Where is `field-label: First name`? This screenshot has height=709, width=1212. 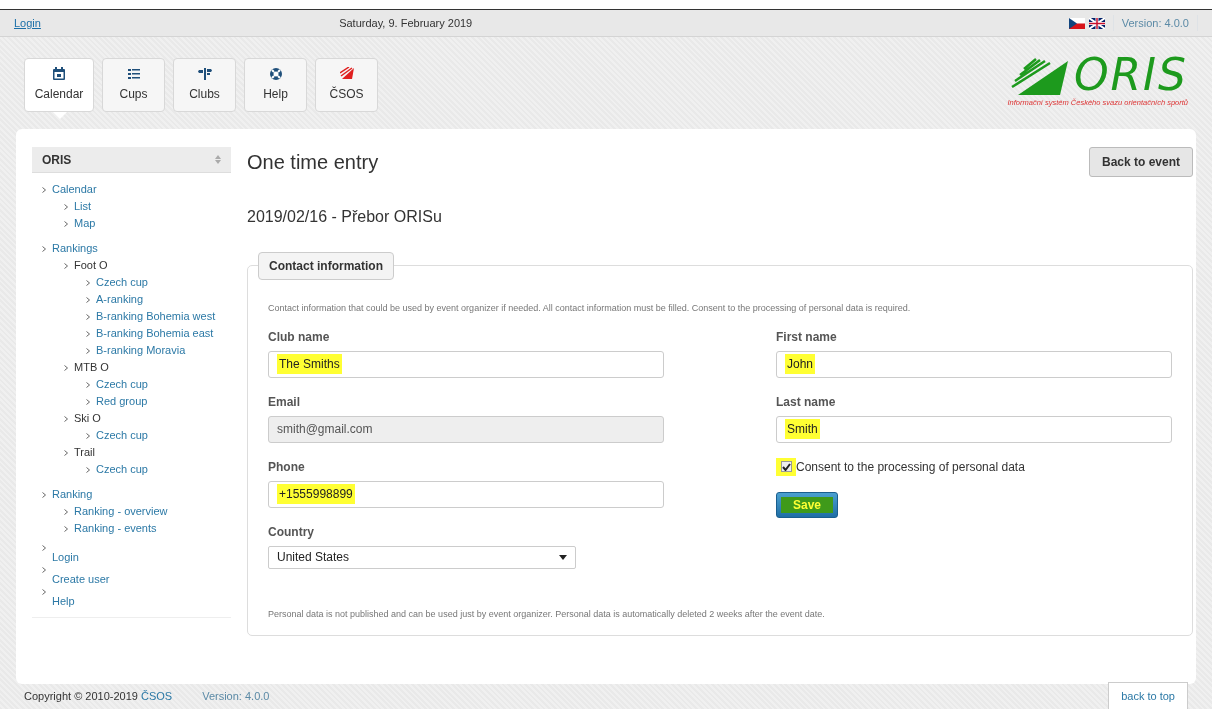
field-label: First name is located at coordinates (807, 337).